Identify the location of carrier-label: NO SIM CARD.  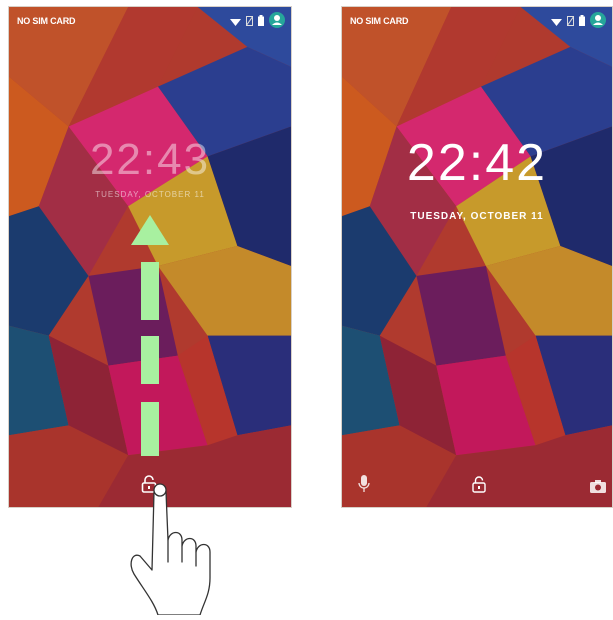
(379, 21).